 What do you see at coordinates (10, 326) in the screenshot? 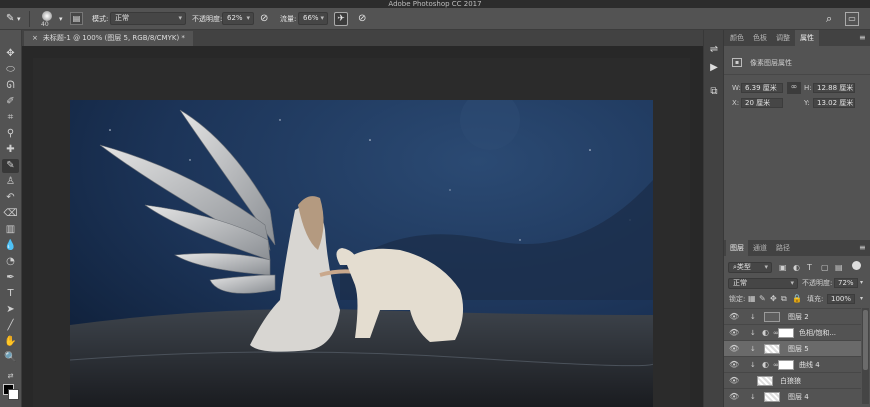
I see `line-tool-icon: ╱` at bounding box center [10, 326].